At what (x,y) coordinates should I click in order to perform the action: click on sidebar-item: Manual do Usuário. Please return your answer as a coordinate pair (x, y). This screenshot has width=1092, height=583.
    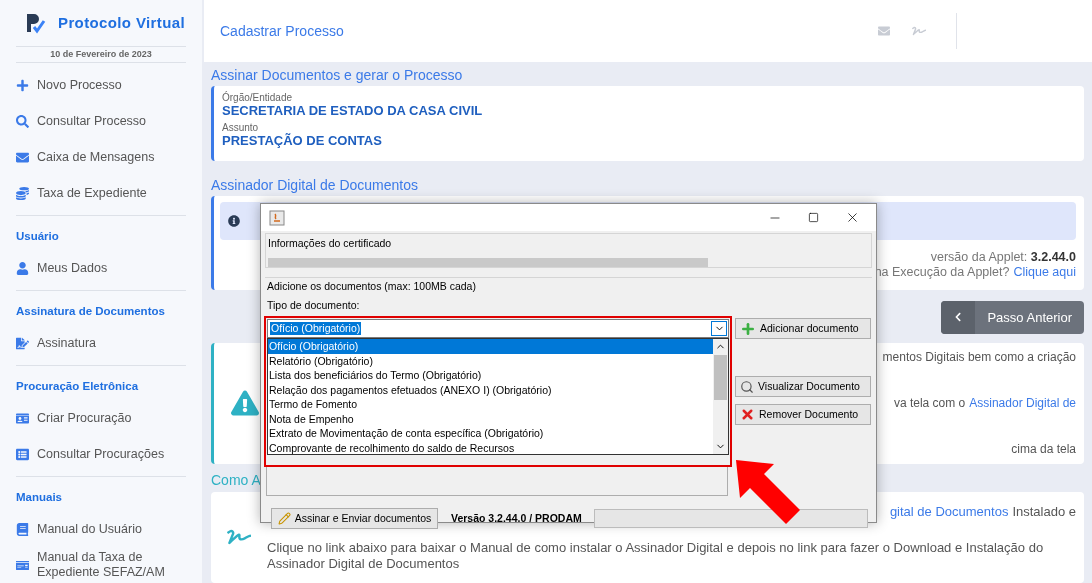
    Looking at the image, I should click on (101, 529).